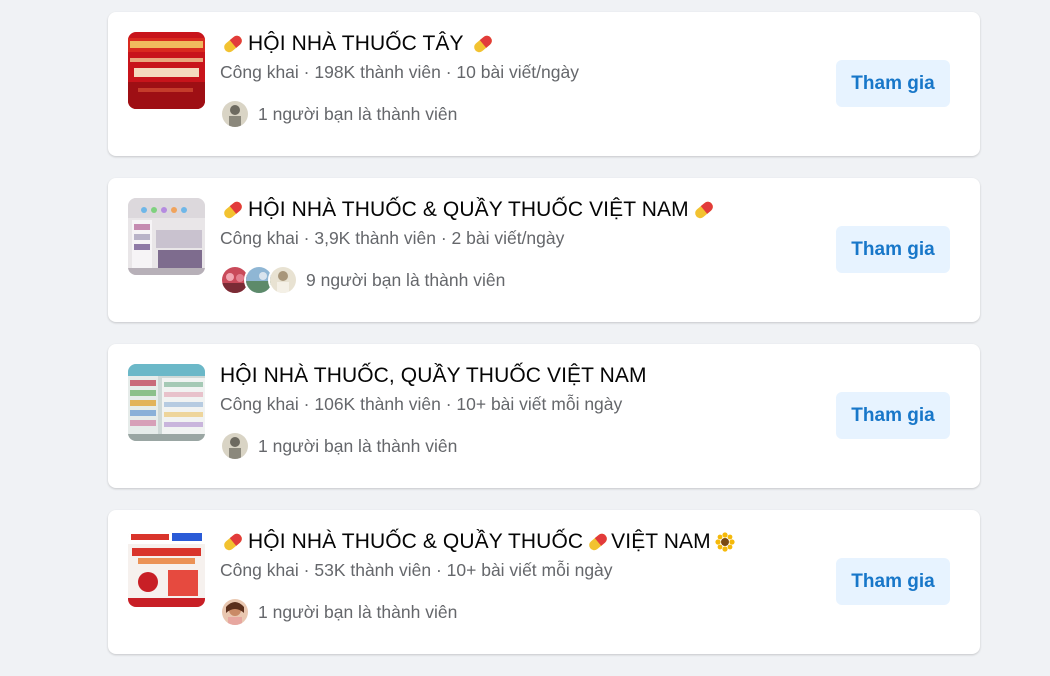 This screenshot has width=1050, height=676. I want to click on sunflower-icon, so click(725, 542).